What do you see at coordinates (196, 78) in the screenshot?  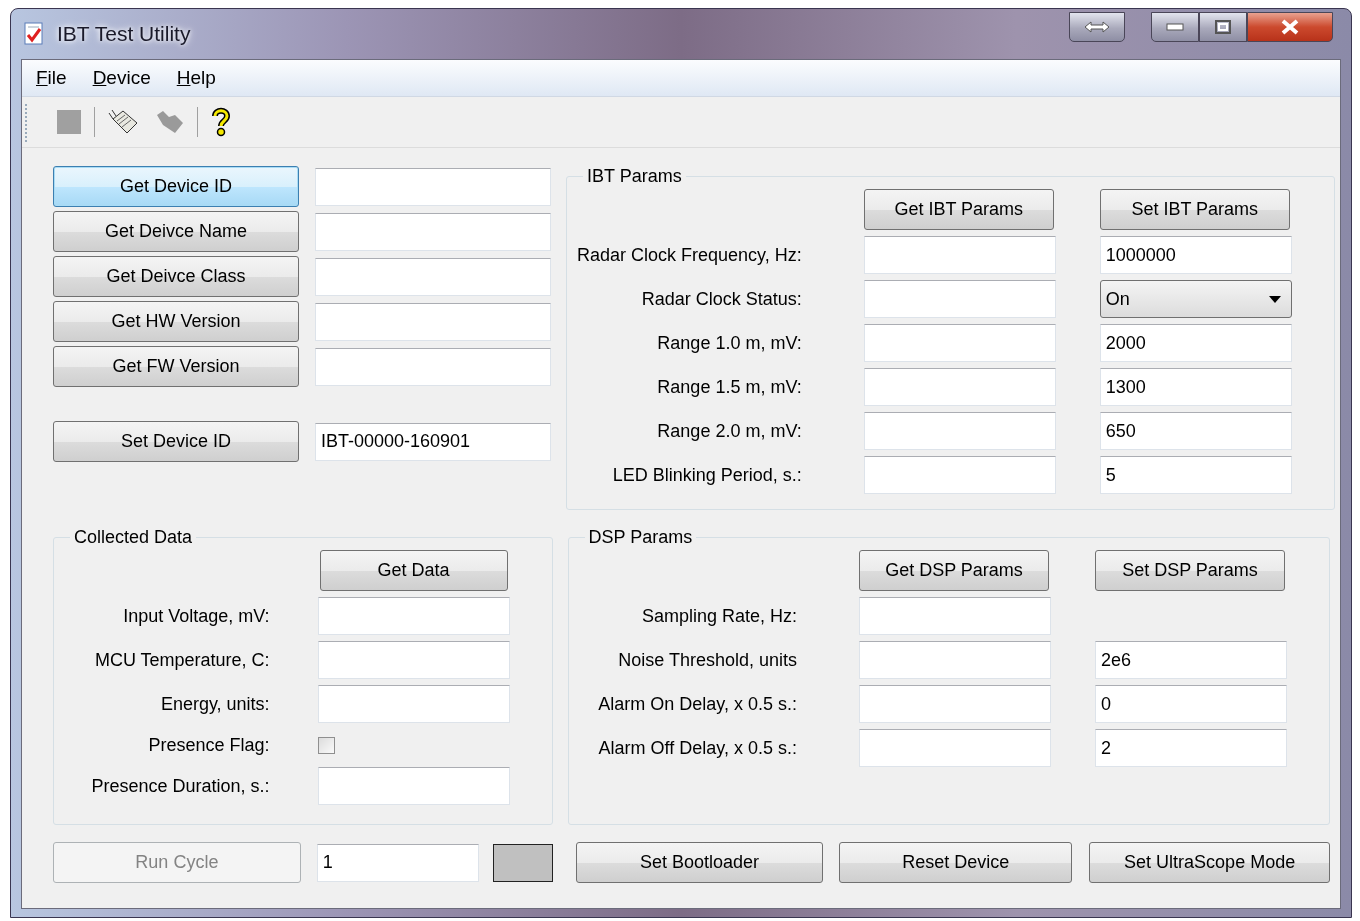 I see `menu-item: Help` at bounding box center [196, 78].